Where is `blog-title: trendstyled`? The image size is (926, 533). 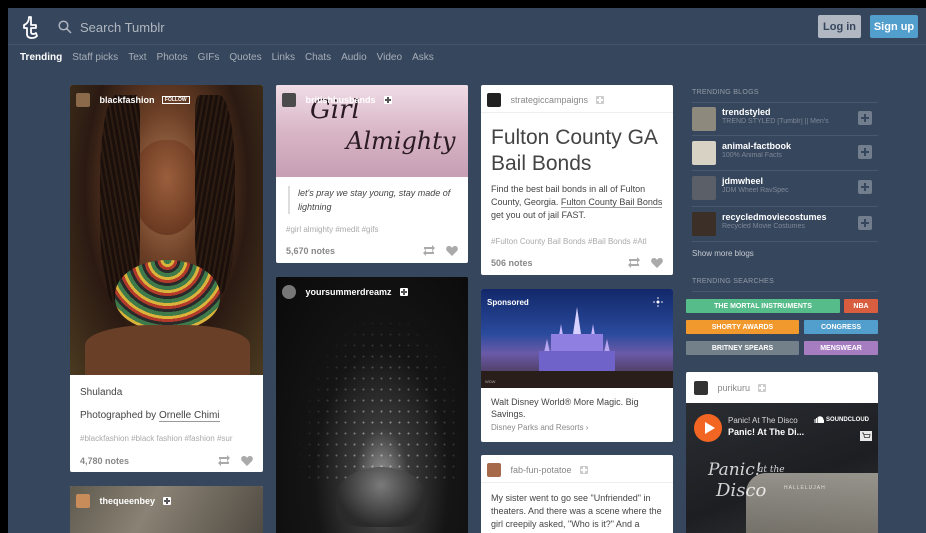 blog-title: trendstyled is located at coordinates (746, 112).